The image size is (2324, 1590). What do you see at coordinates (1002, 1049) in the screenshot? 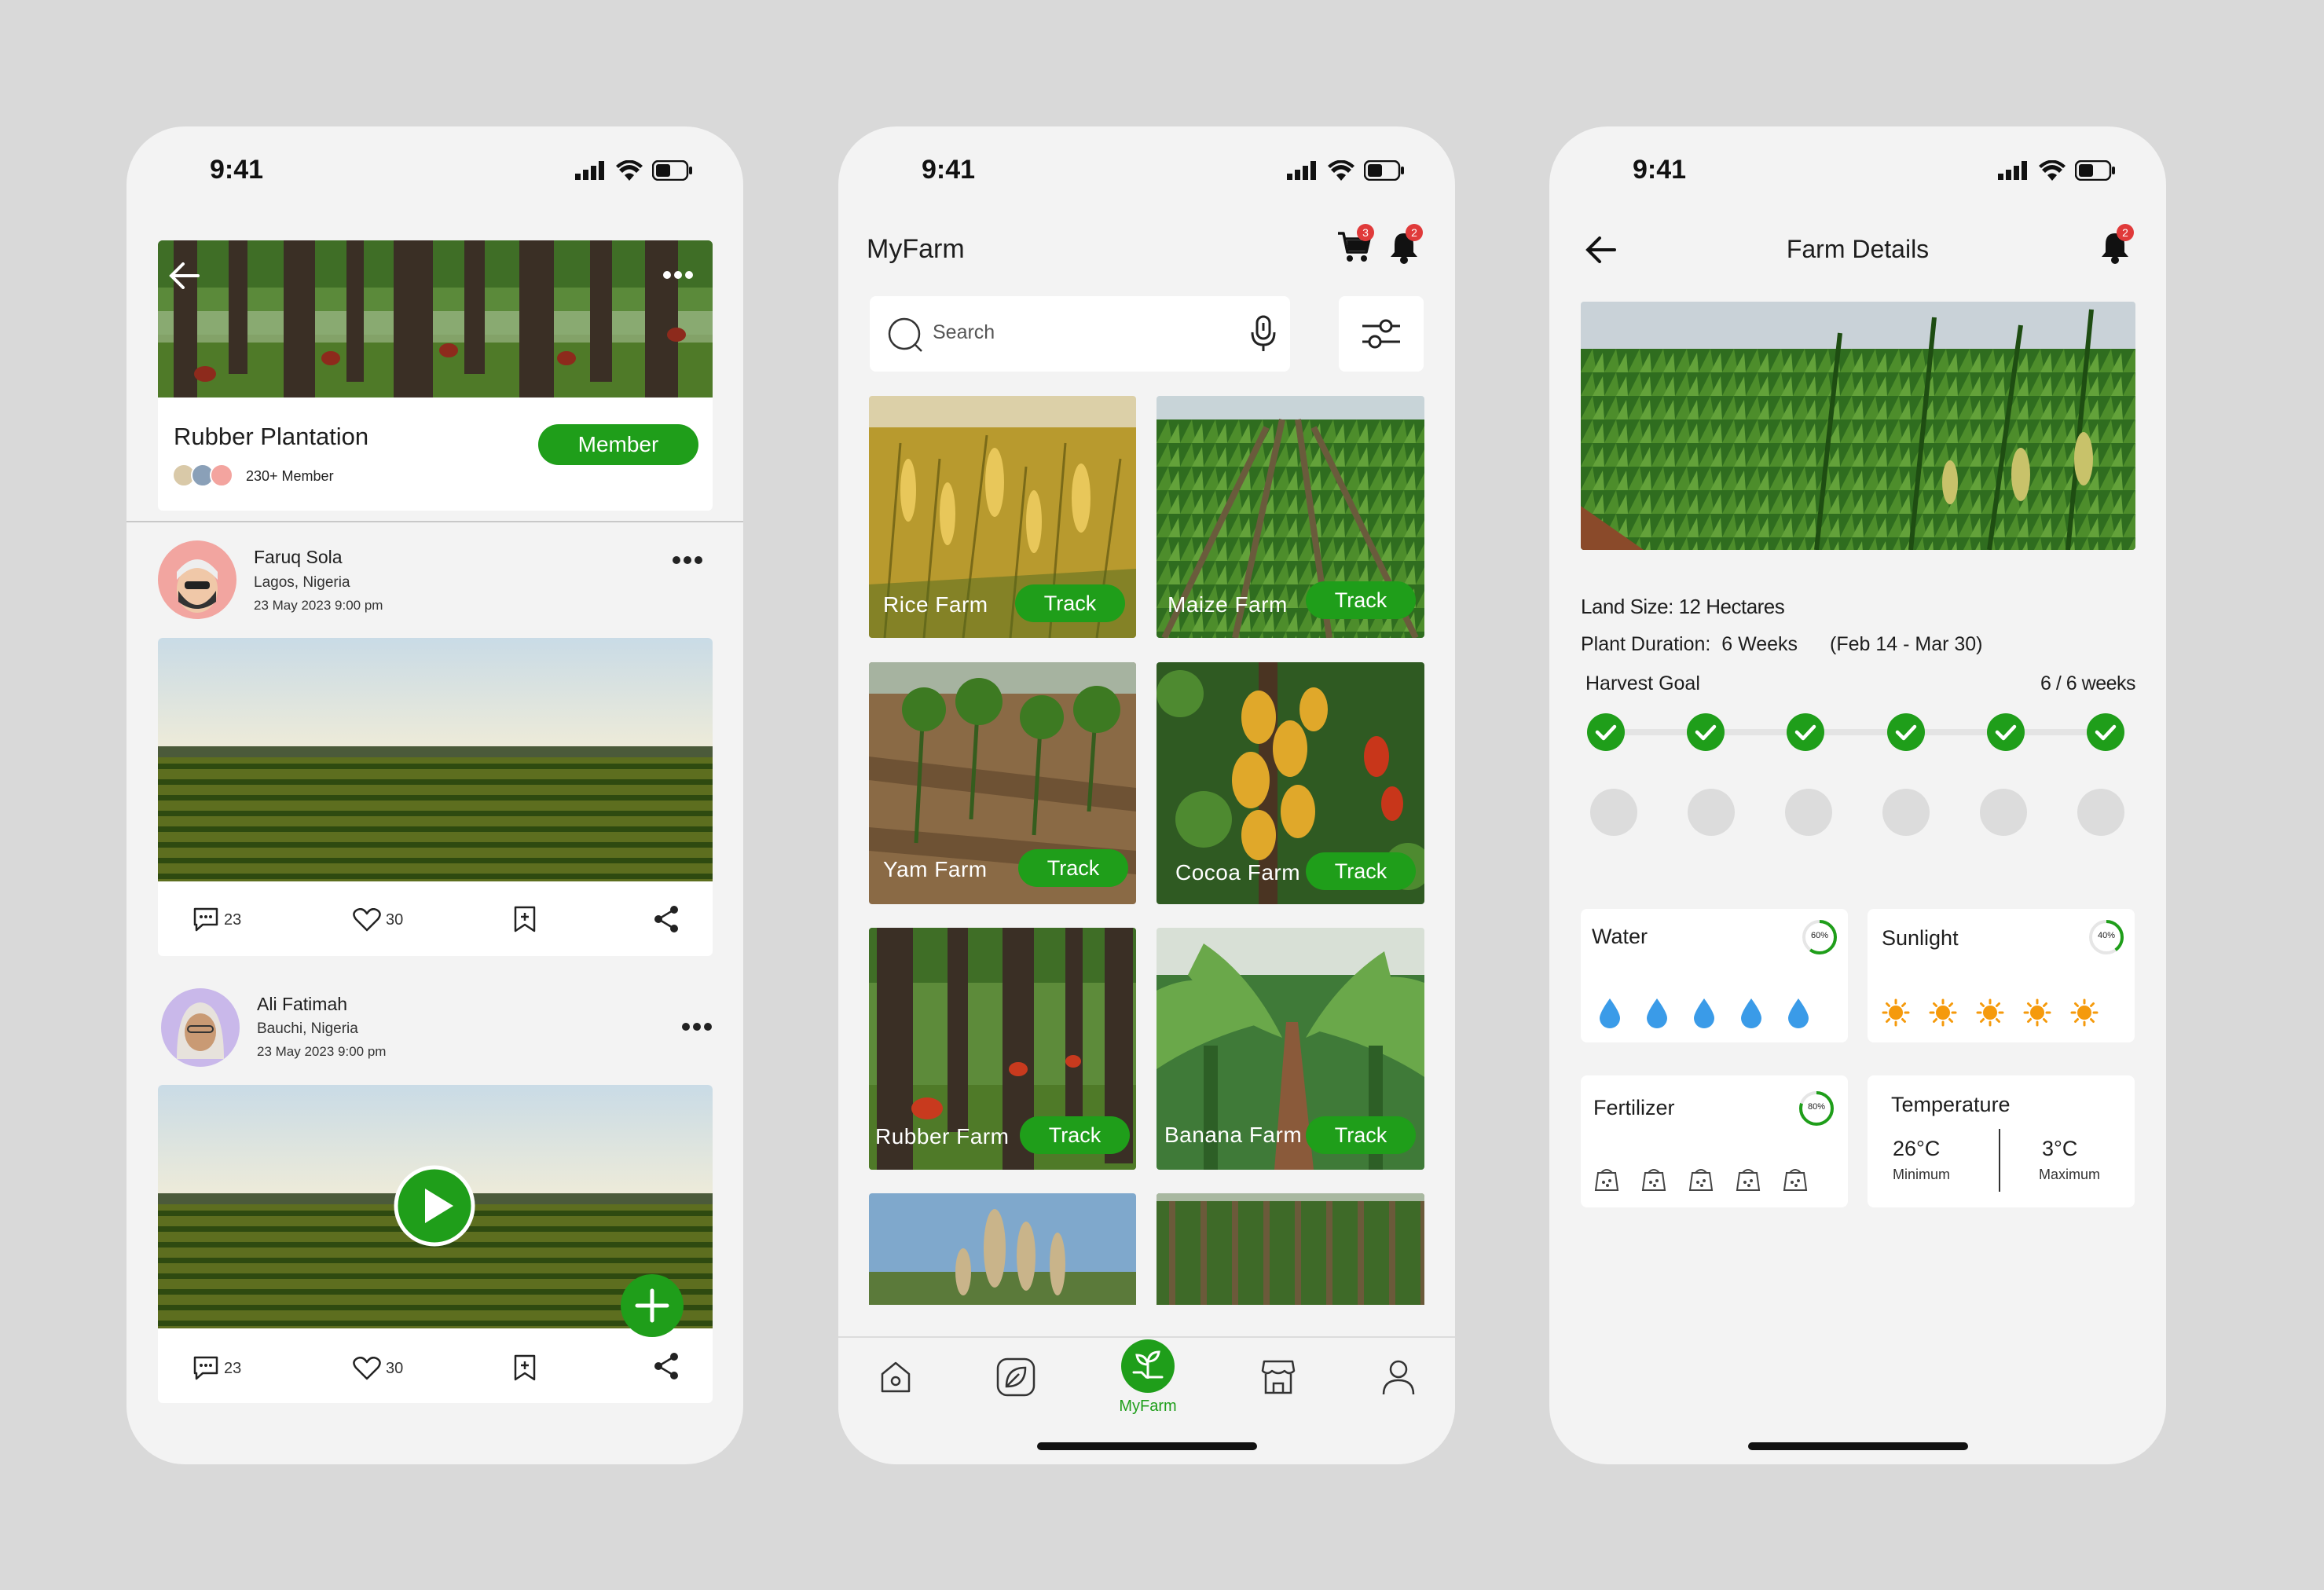
I see `farm-card-rubber: Rubber Farm Track` at bounding box center [1002, 1049].